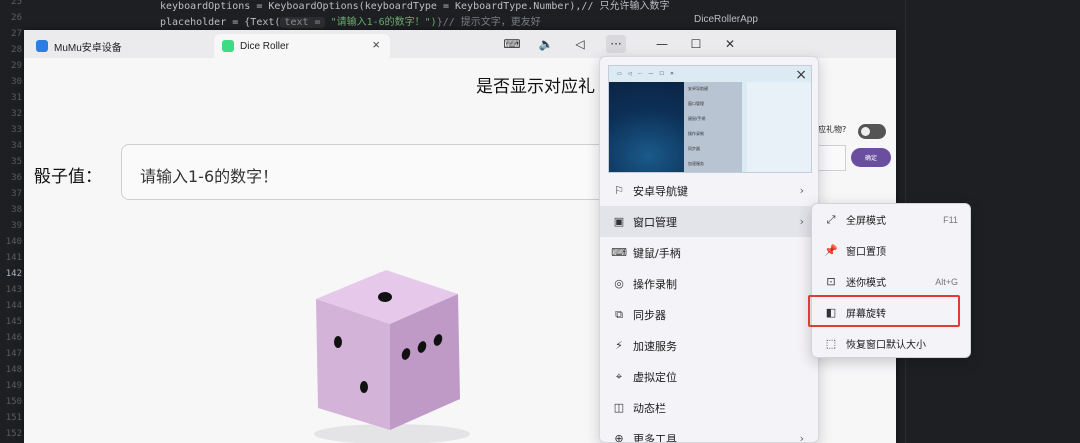  What do you see at coordinates (709, 221) in the screenshot?
I see `menu-item-window-management: ▣ 窗口管理 ›` at bounding box center [709, 221].